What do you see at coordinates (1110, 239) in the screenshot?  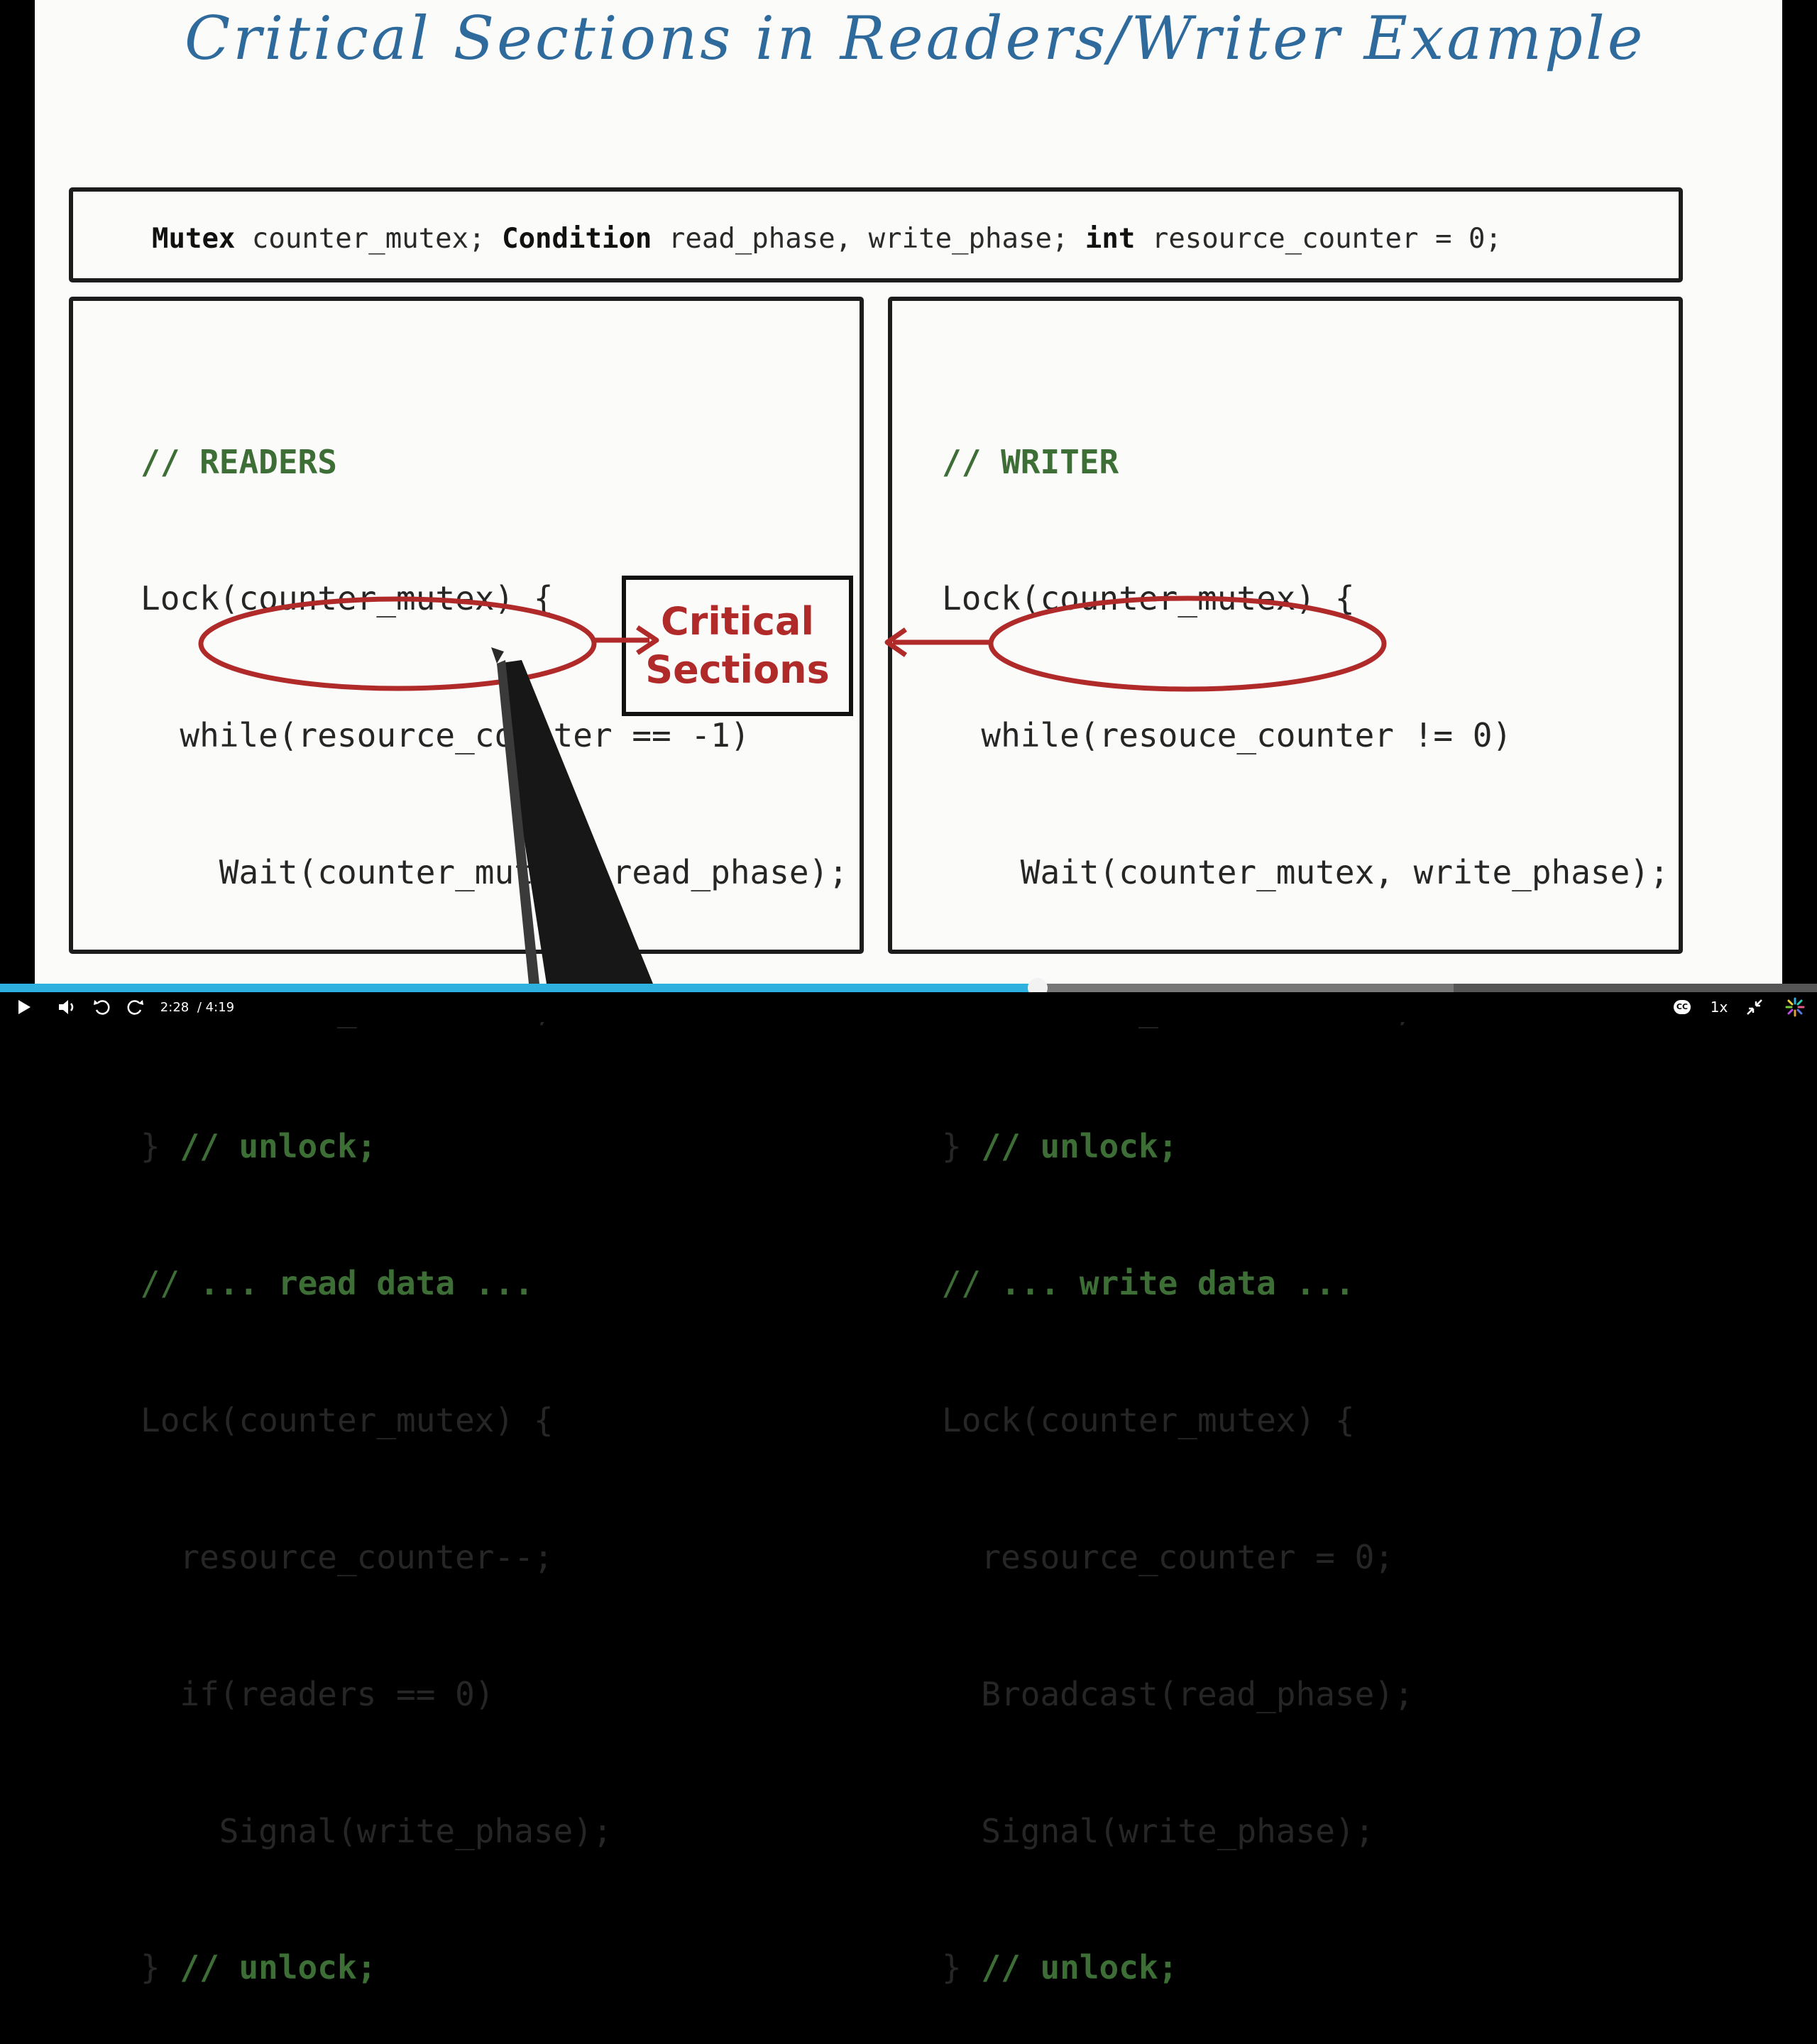 I see `kw-int: int` at bounding box center [1110, 239].